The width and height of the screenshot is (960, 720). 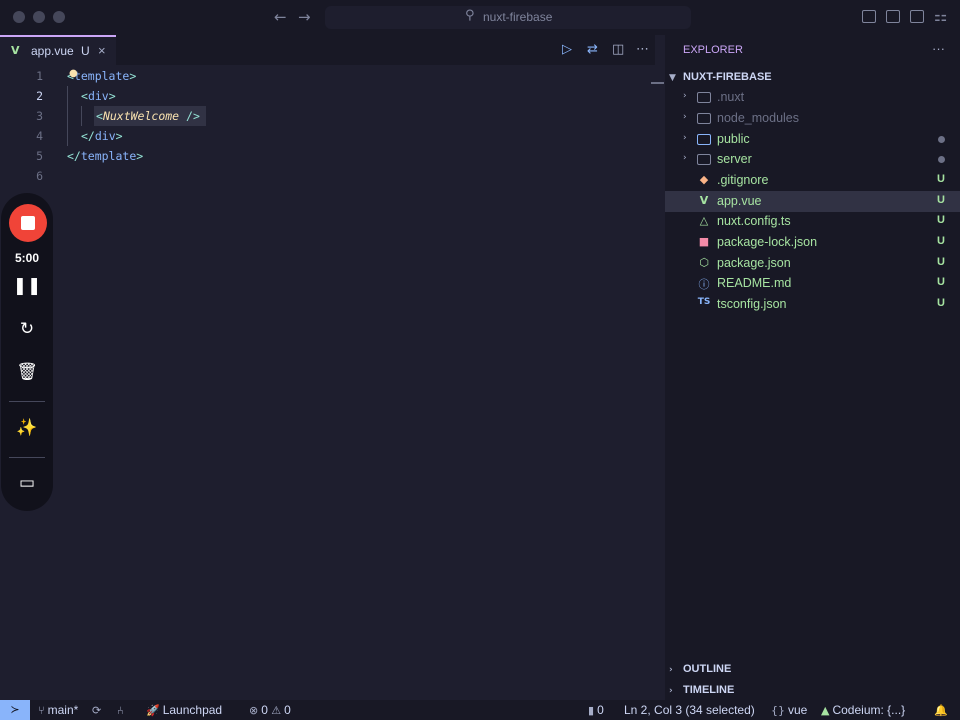 I want to click on tree-item-app-vue: V app.vue U, so click(x=812, y=201).